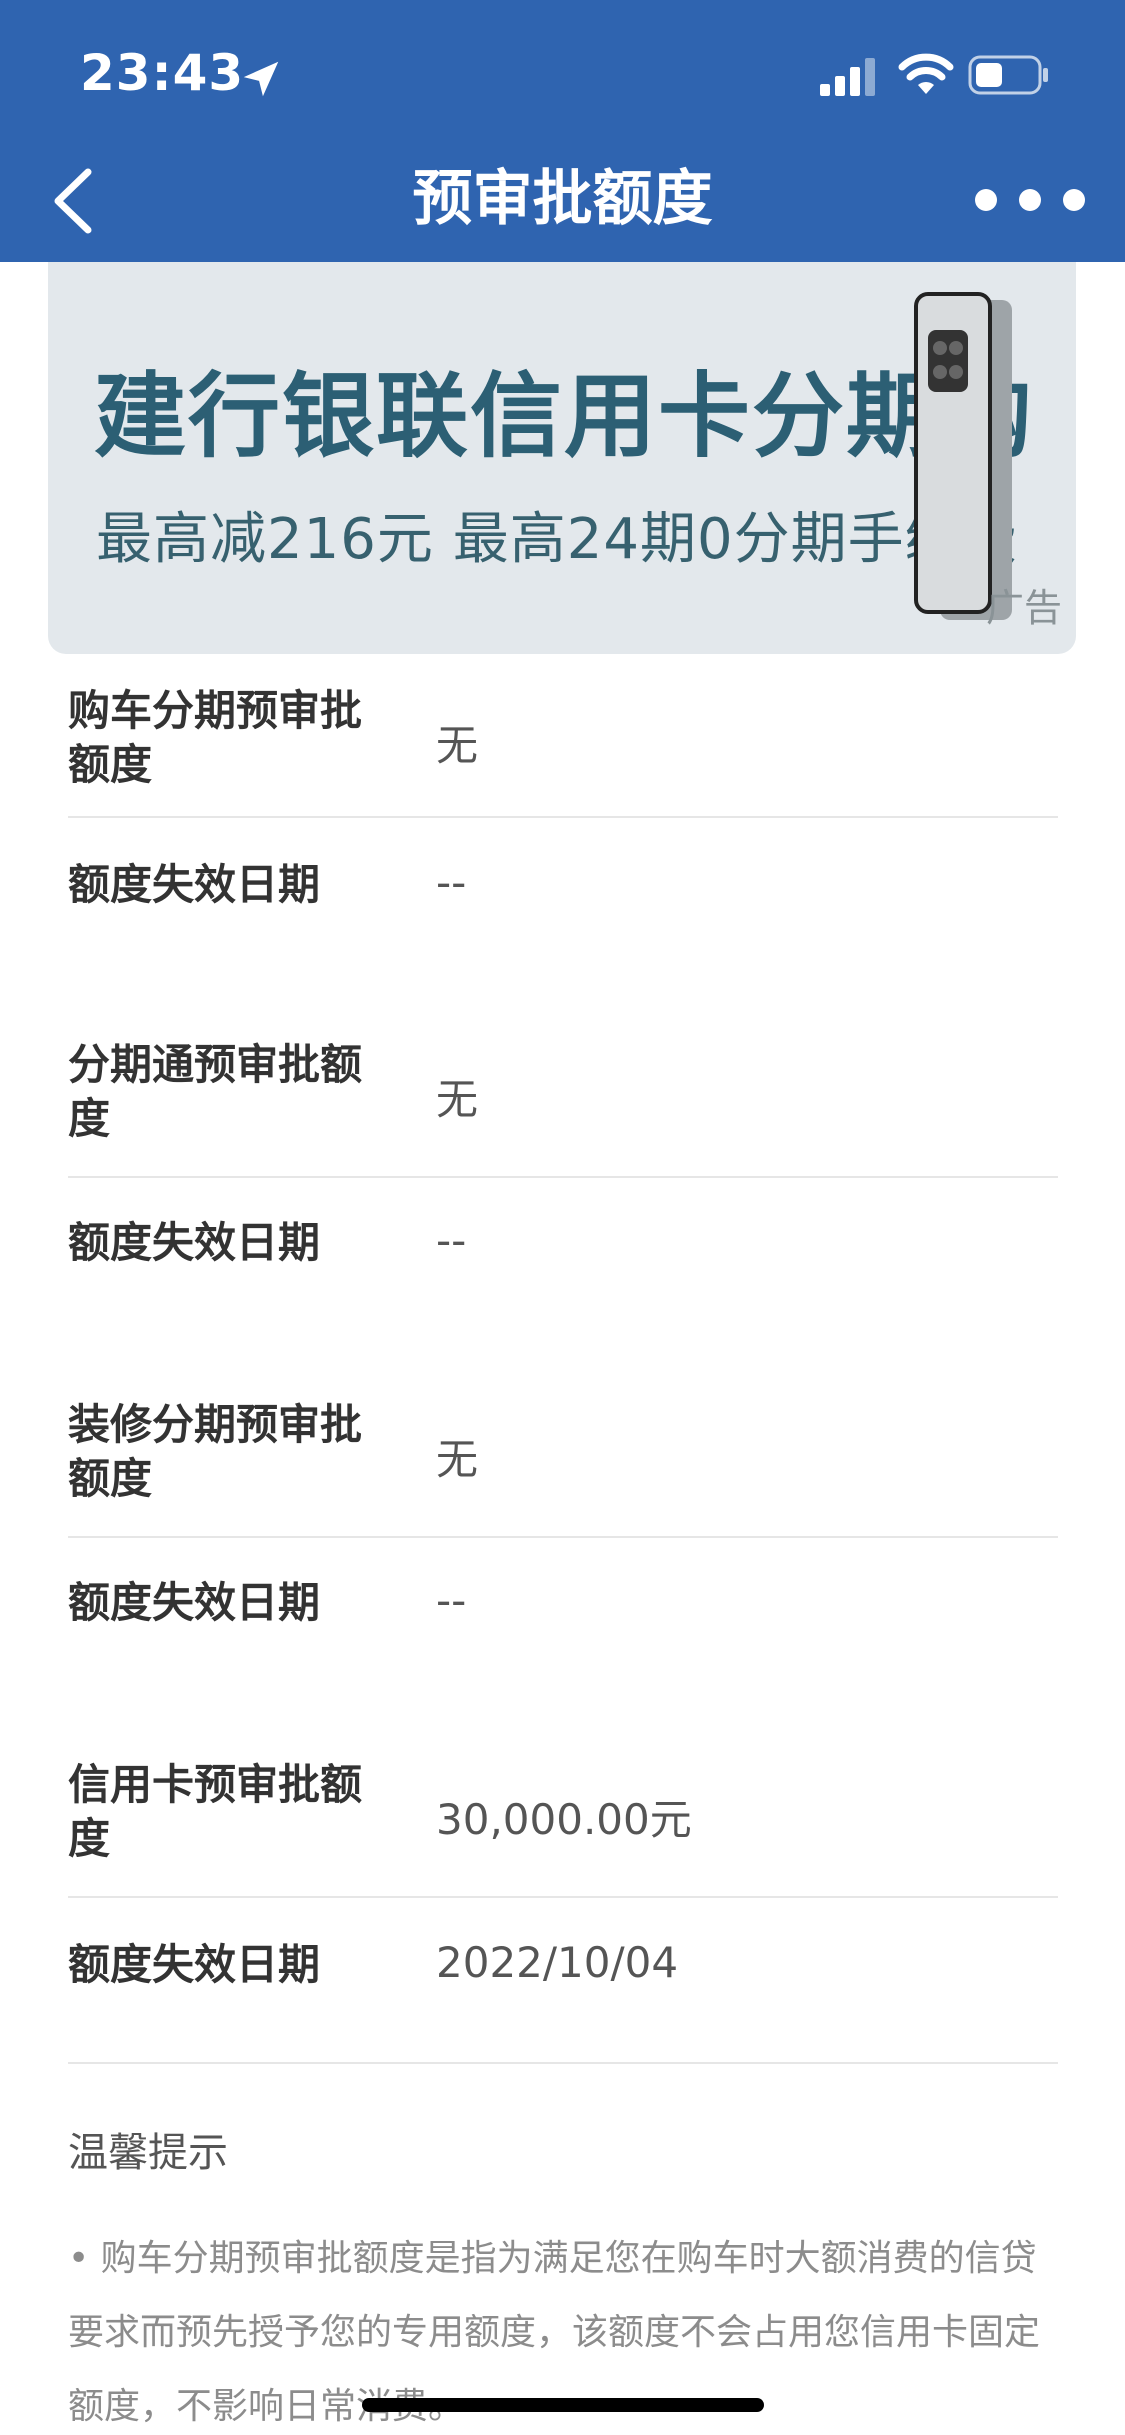 Image resolution: width=1125 pixels, height=2435 pixels. I want to click on list-item: 信用卡预审批额度 30,000.00元, so click(563, 1816).